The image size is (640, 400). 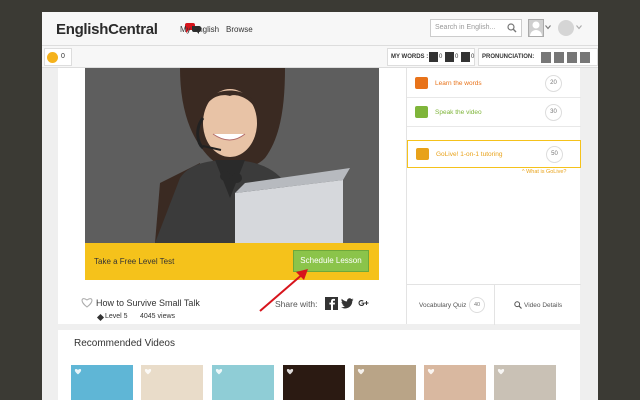 What do you see at coordinates (422, 154) in the screenshot?
I see `chat-icon` at bounding box center [422, 154].